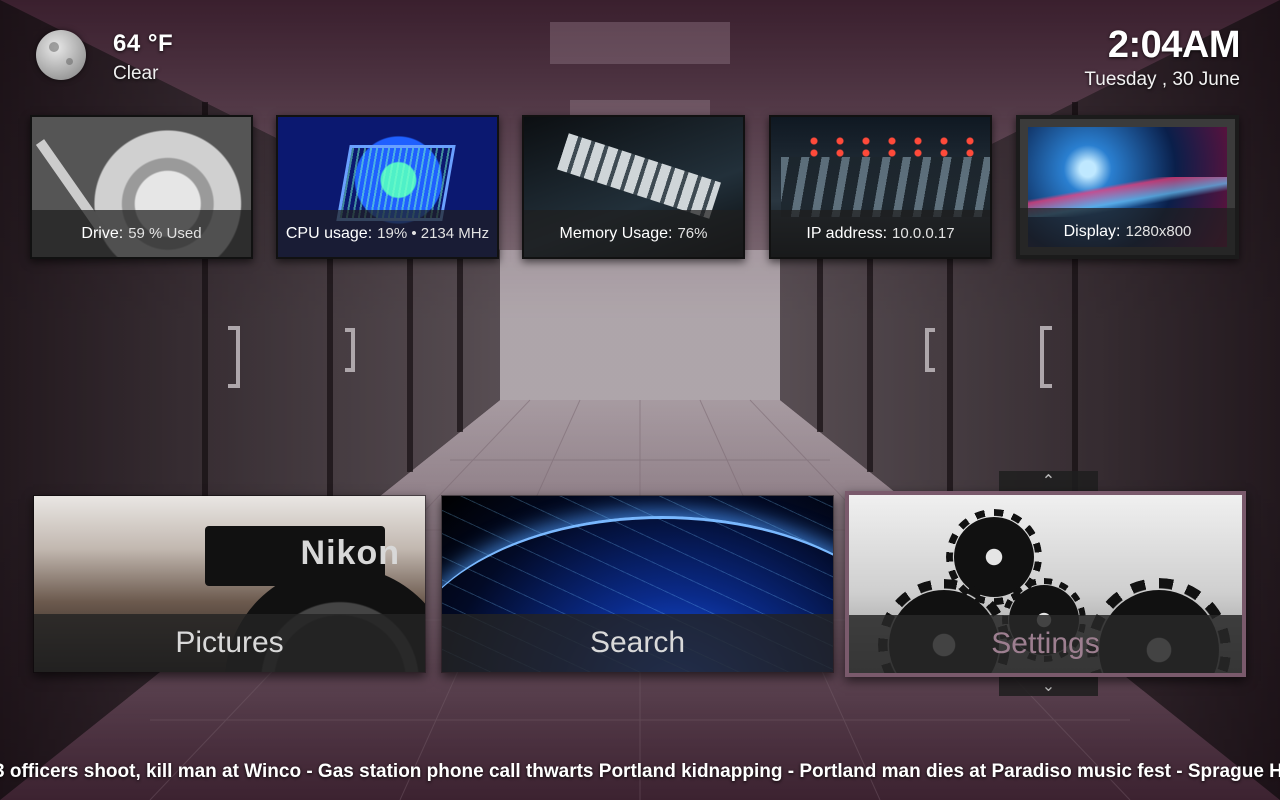 The image size is (1280, 800). I want to click on menu-item-label: Pictures, so click(229, 643).